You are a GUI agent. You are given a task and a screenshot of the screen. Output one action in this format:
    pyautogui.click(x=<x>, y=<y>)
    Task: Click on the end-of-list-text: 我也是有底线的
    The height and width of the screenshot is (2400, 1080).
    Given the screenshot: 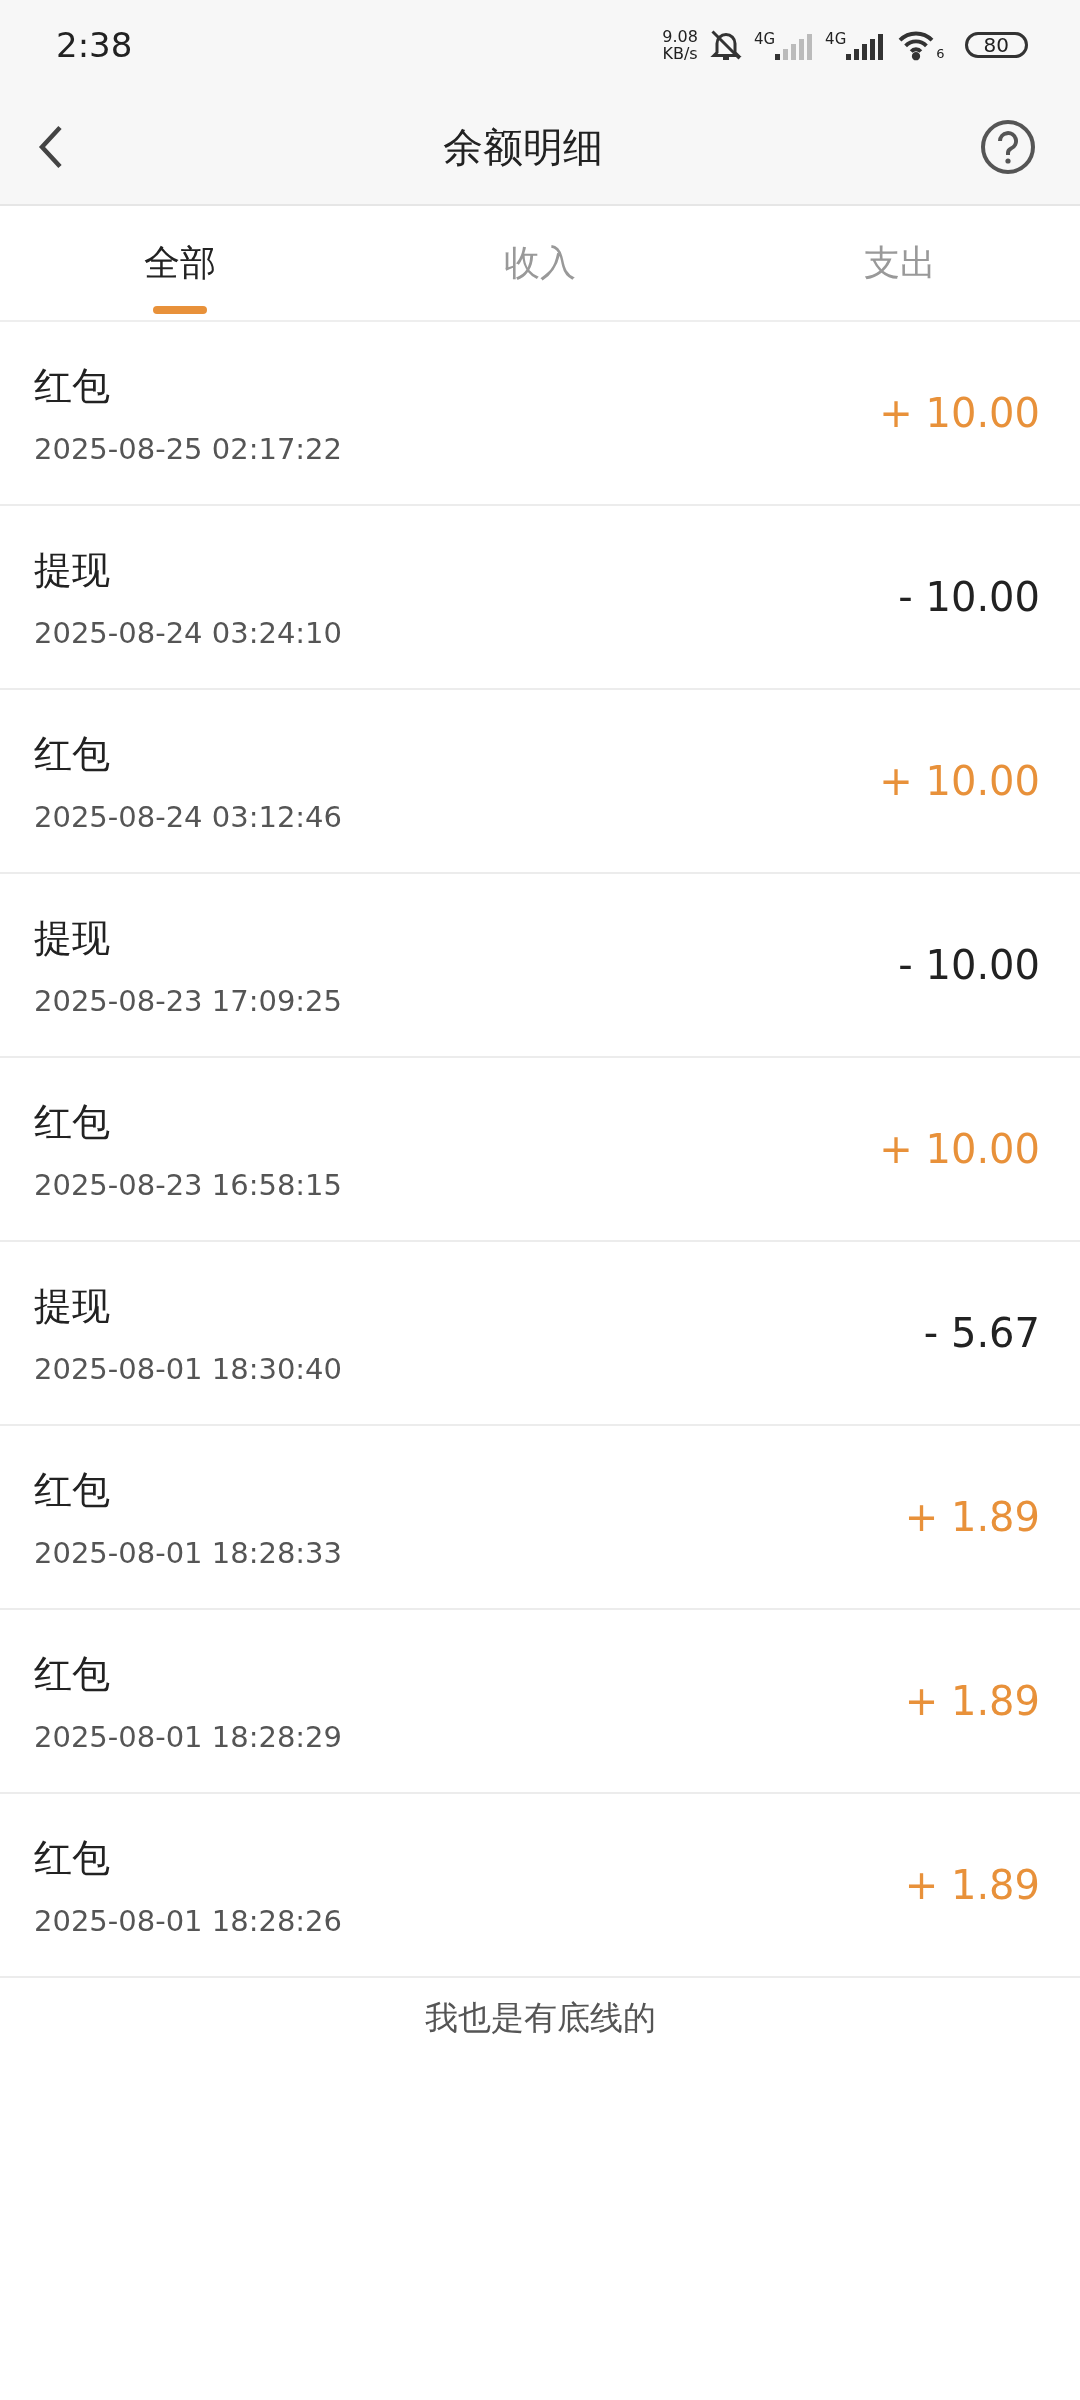 What is the action you would take?
    pyautogui.click(x=540, y=2017)
    